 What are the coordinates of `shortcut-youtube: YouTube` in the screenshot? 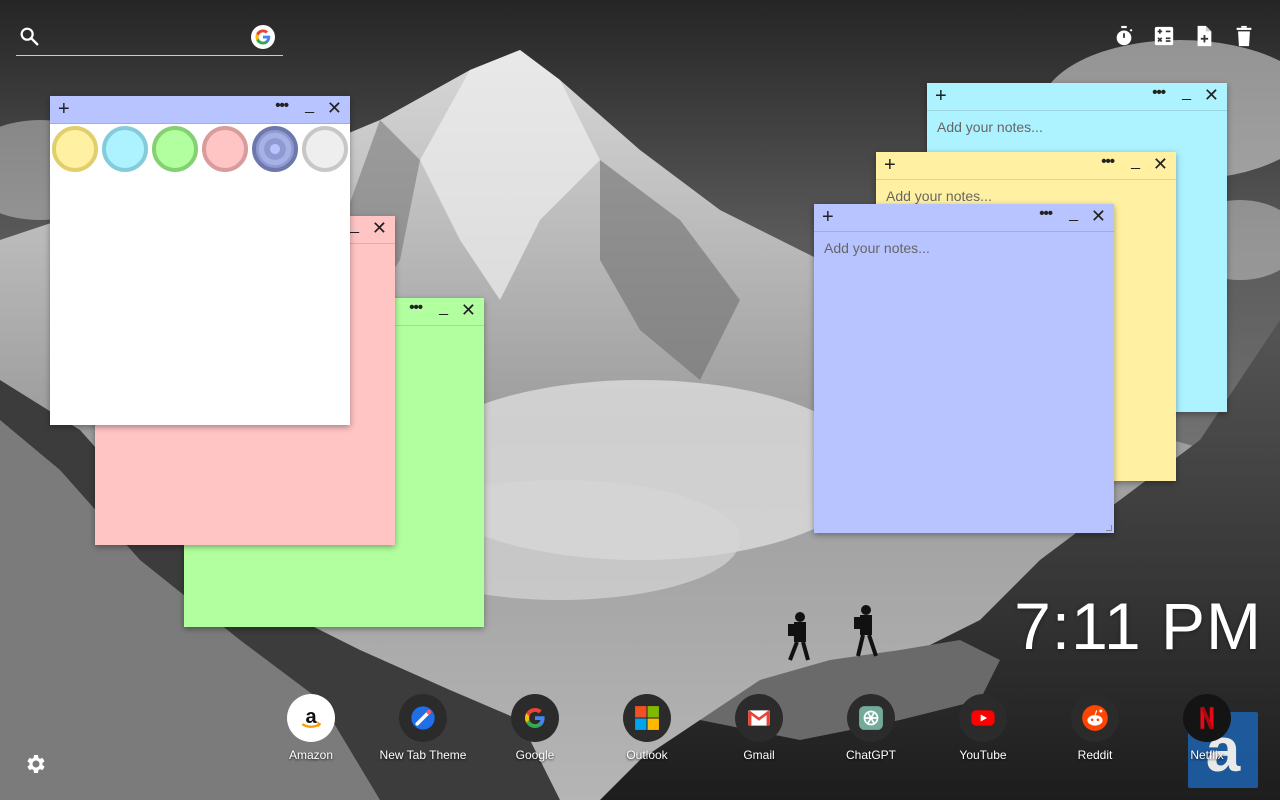 It's located at (983, 728).